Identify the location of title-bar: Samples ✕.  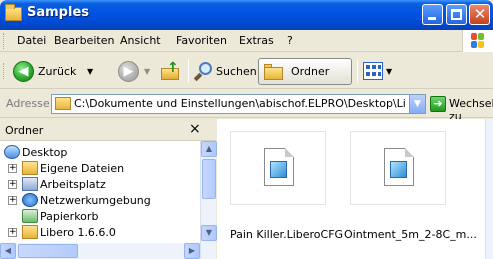
(246, 15).